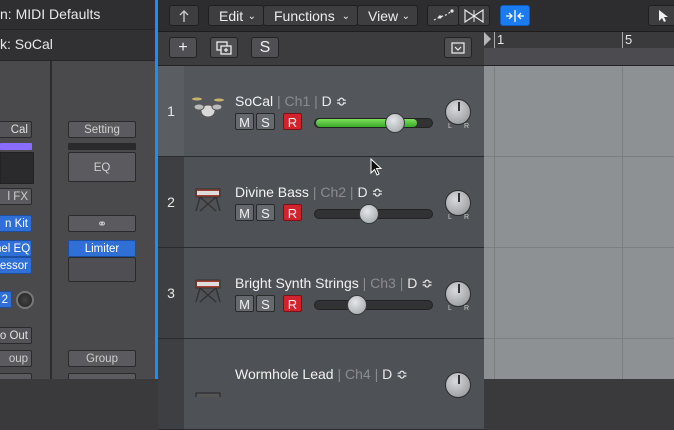  What do you see at coordinates (663, 16) in the screenshot?
I see `pointer-tool-icon` at bounding box center [663, 16].